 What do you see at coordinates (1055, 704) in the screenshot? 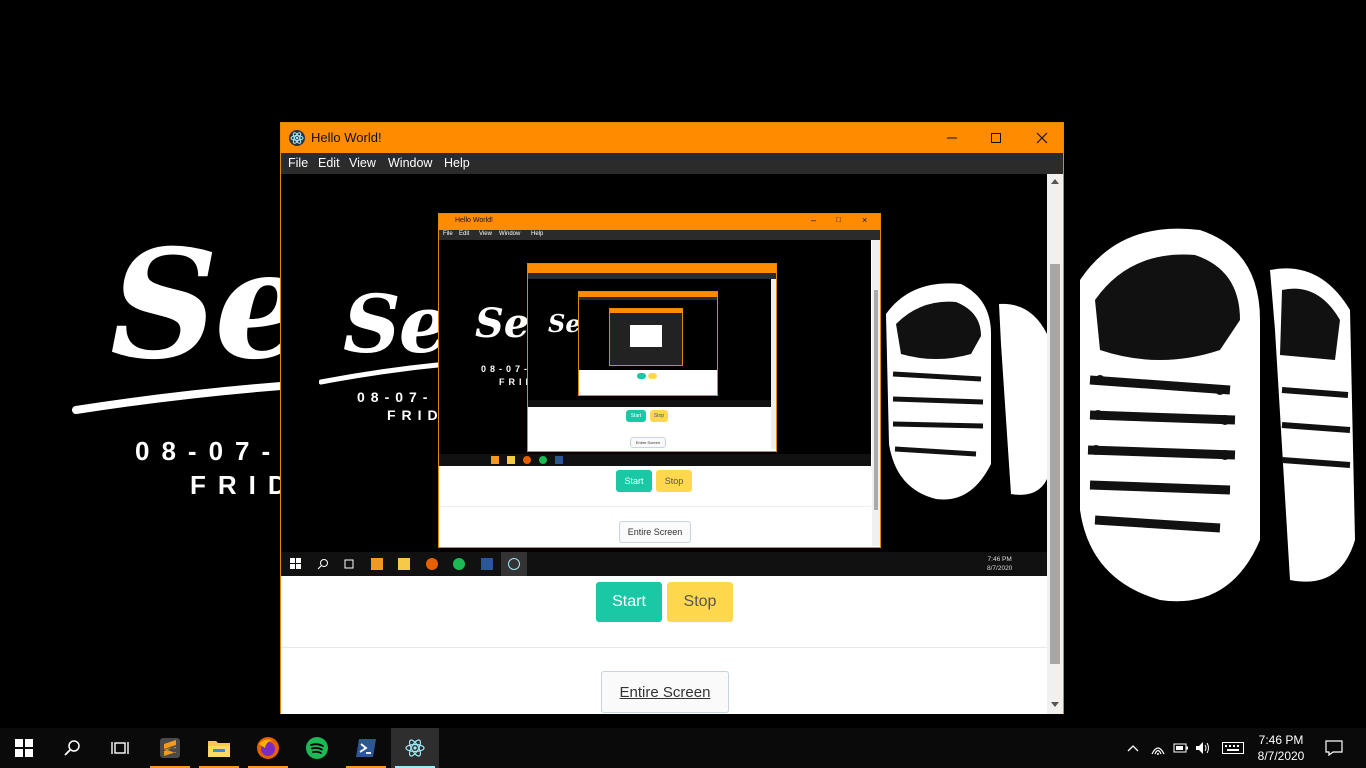
I see `scroll-down-arrow-icon` at bounding box center [1055, 704].